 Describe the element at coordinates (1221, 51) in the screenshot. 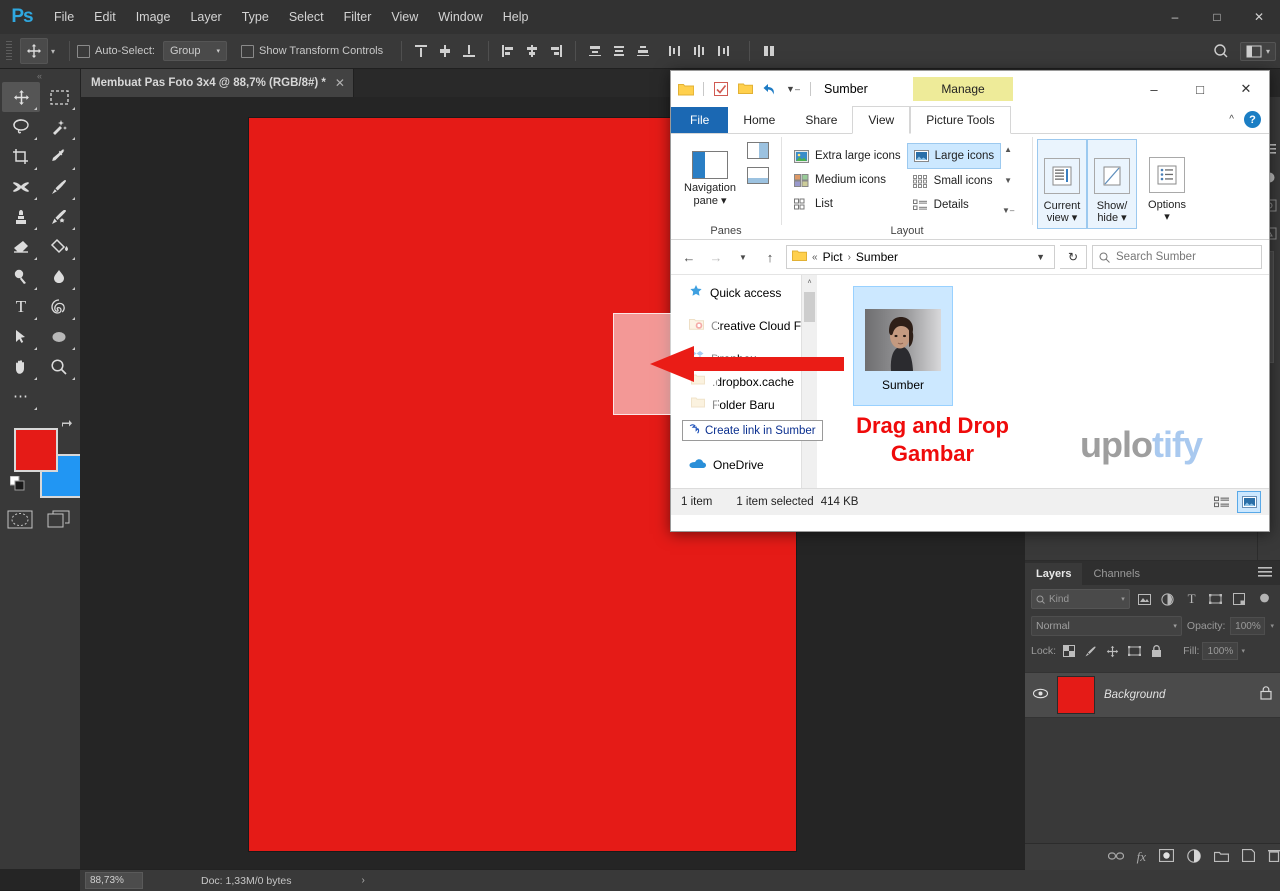

I see `search-icon` at that location.